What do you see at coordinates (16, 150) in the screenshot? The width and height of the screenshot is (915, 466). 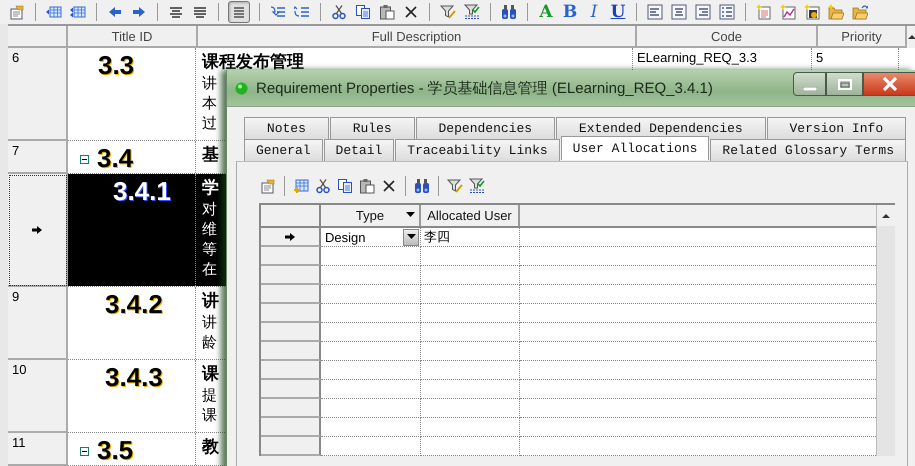 I see `row-number: 7` at bounding box center [16, 150].